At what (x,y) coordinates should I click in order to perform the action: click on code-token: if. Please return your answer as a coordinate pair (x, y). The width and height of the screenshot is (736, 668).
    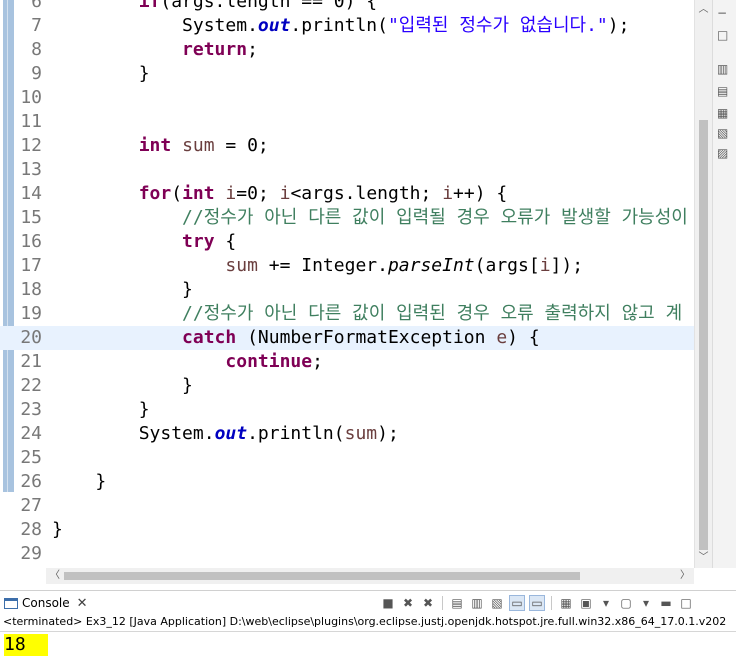
    Looking at the image, I should click on (106, 6).